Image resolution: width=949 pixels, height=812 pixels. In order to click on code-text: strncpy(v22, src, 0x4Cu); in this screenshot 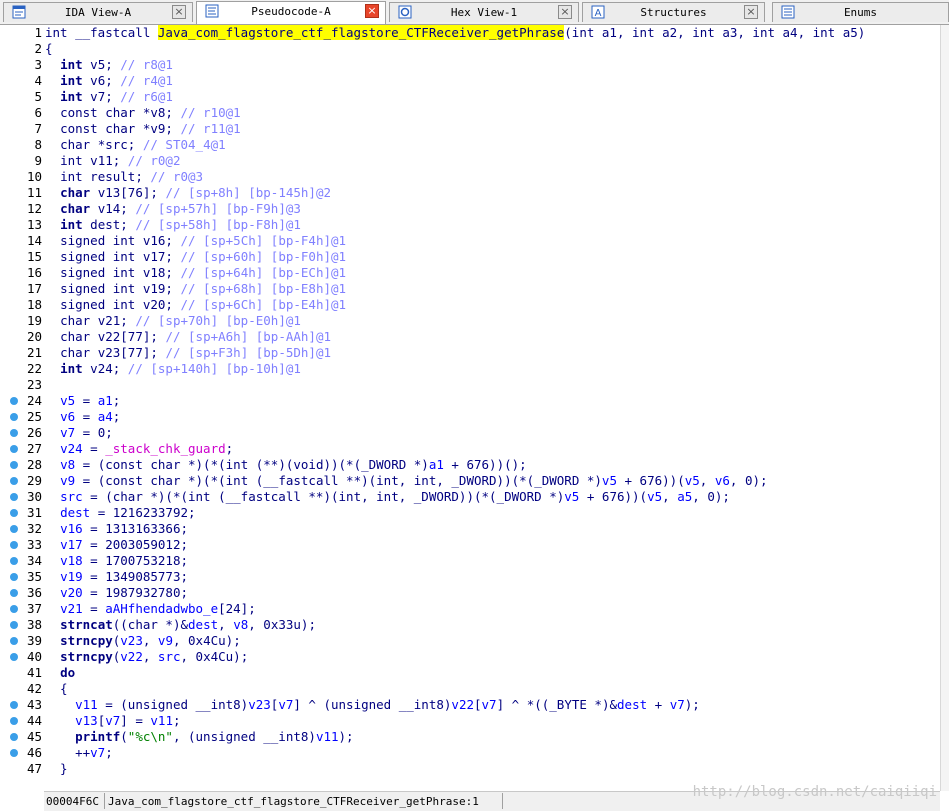, I will do `click(146, 657)`.